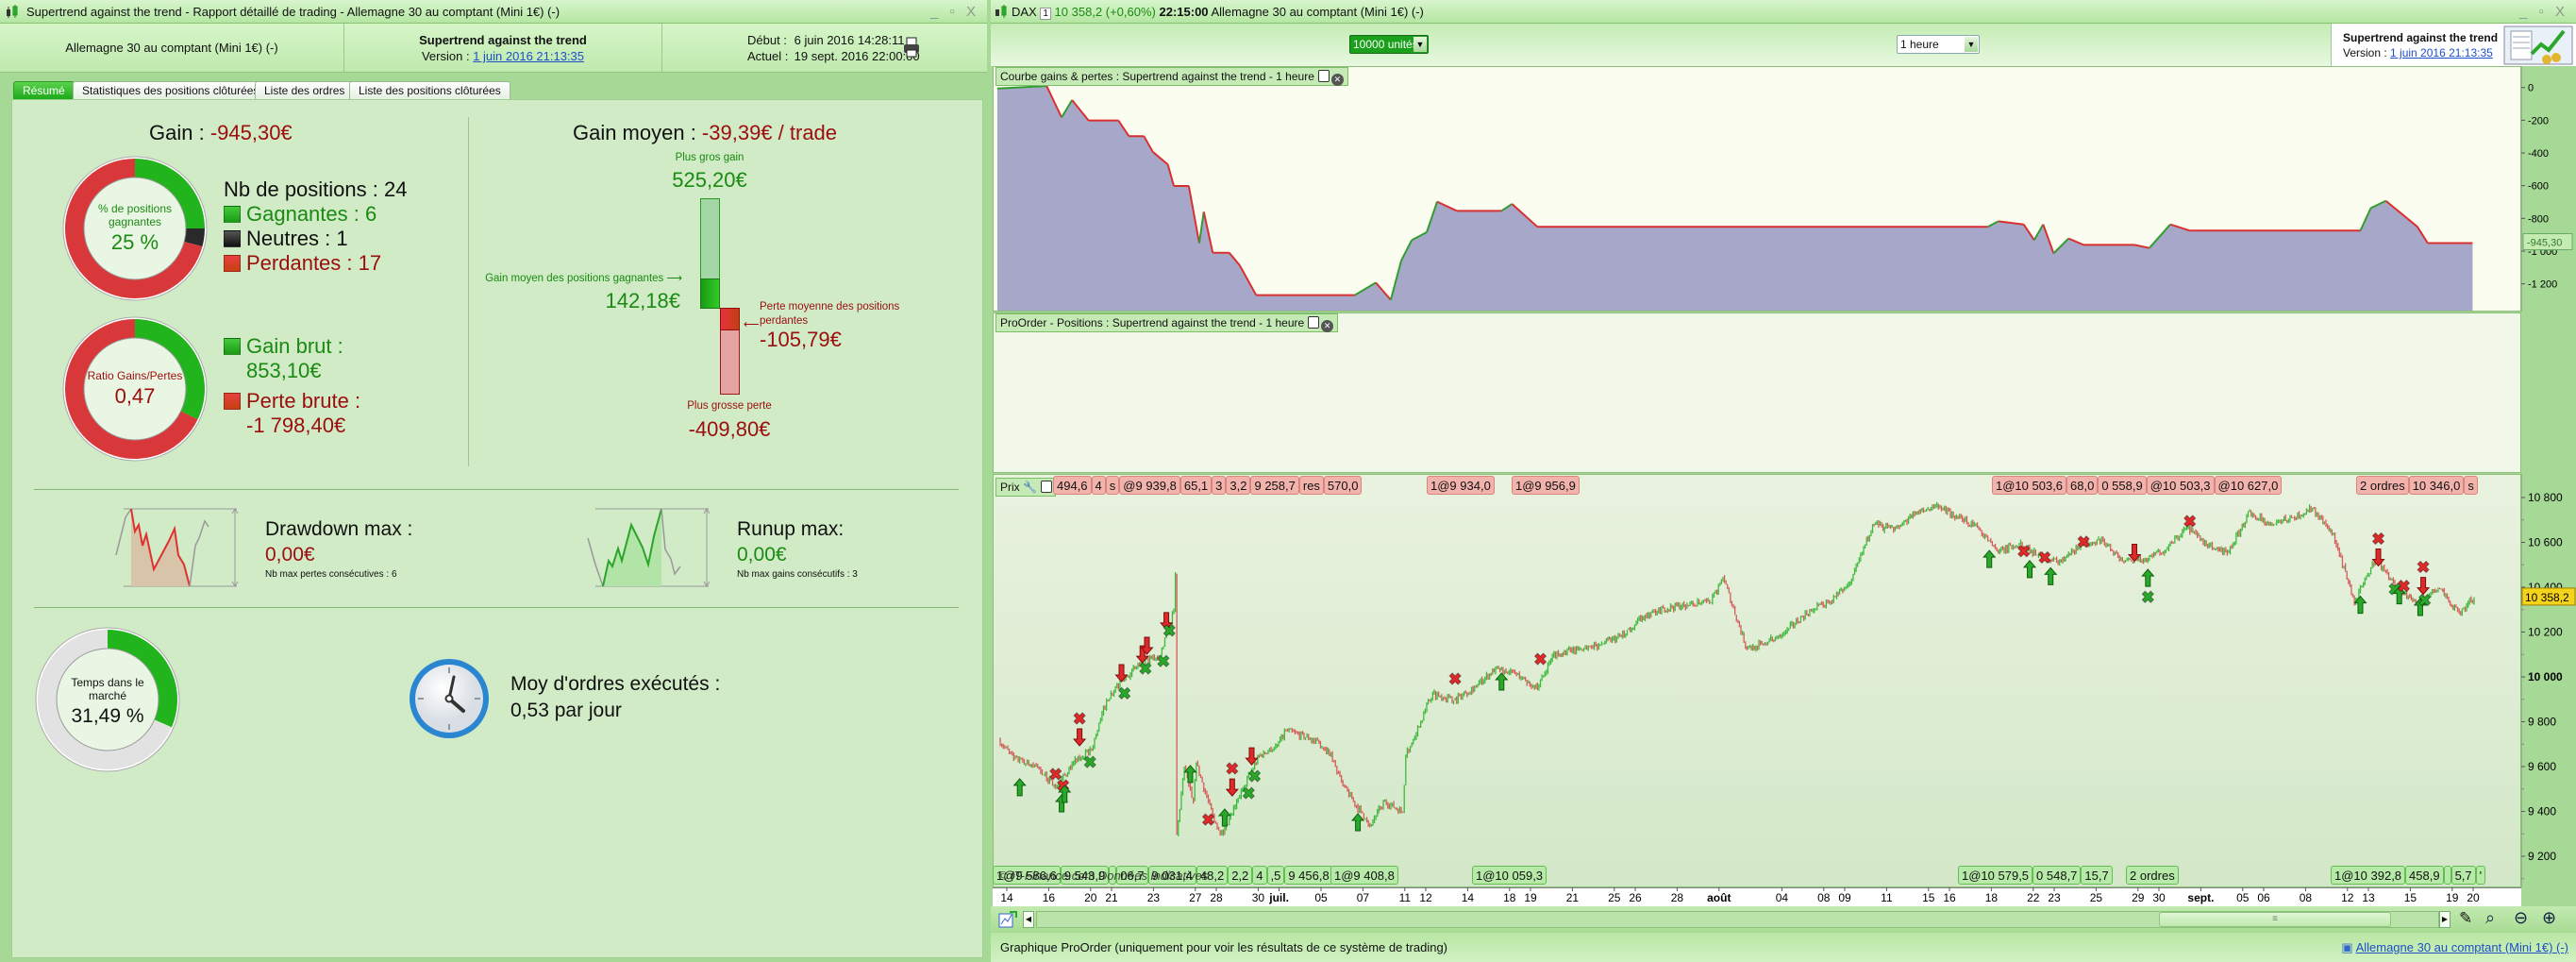 The height and width of the screenshot is (962, 2576). I want to click on order-label: 2,2, so click(1240, 875).